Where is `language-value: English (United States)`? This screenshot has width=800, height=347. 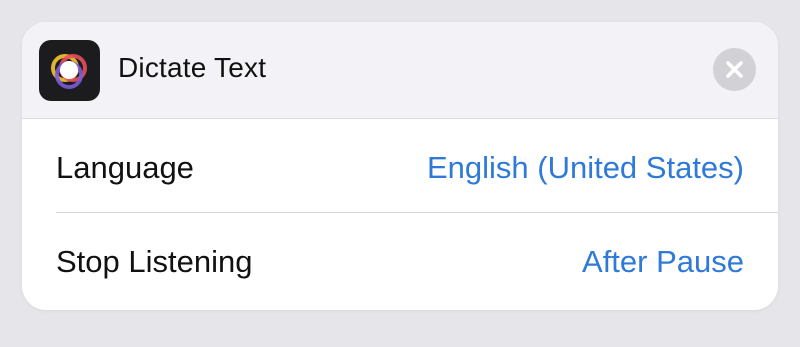
language-value: English (United States) is located at coordinates (585, 168).